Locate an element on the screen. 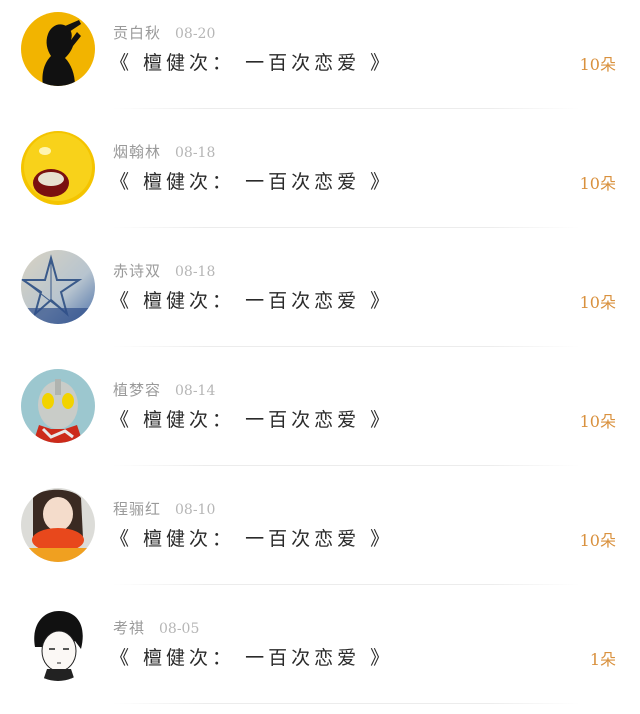 The image size is (640, 714). silhouette-woman-avatar is located at coordinates (58, 49).